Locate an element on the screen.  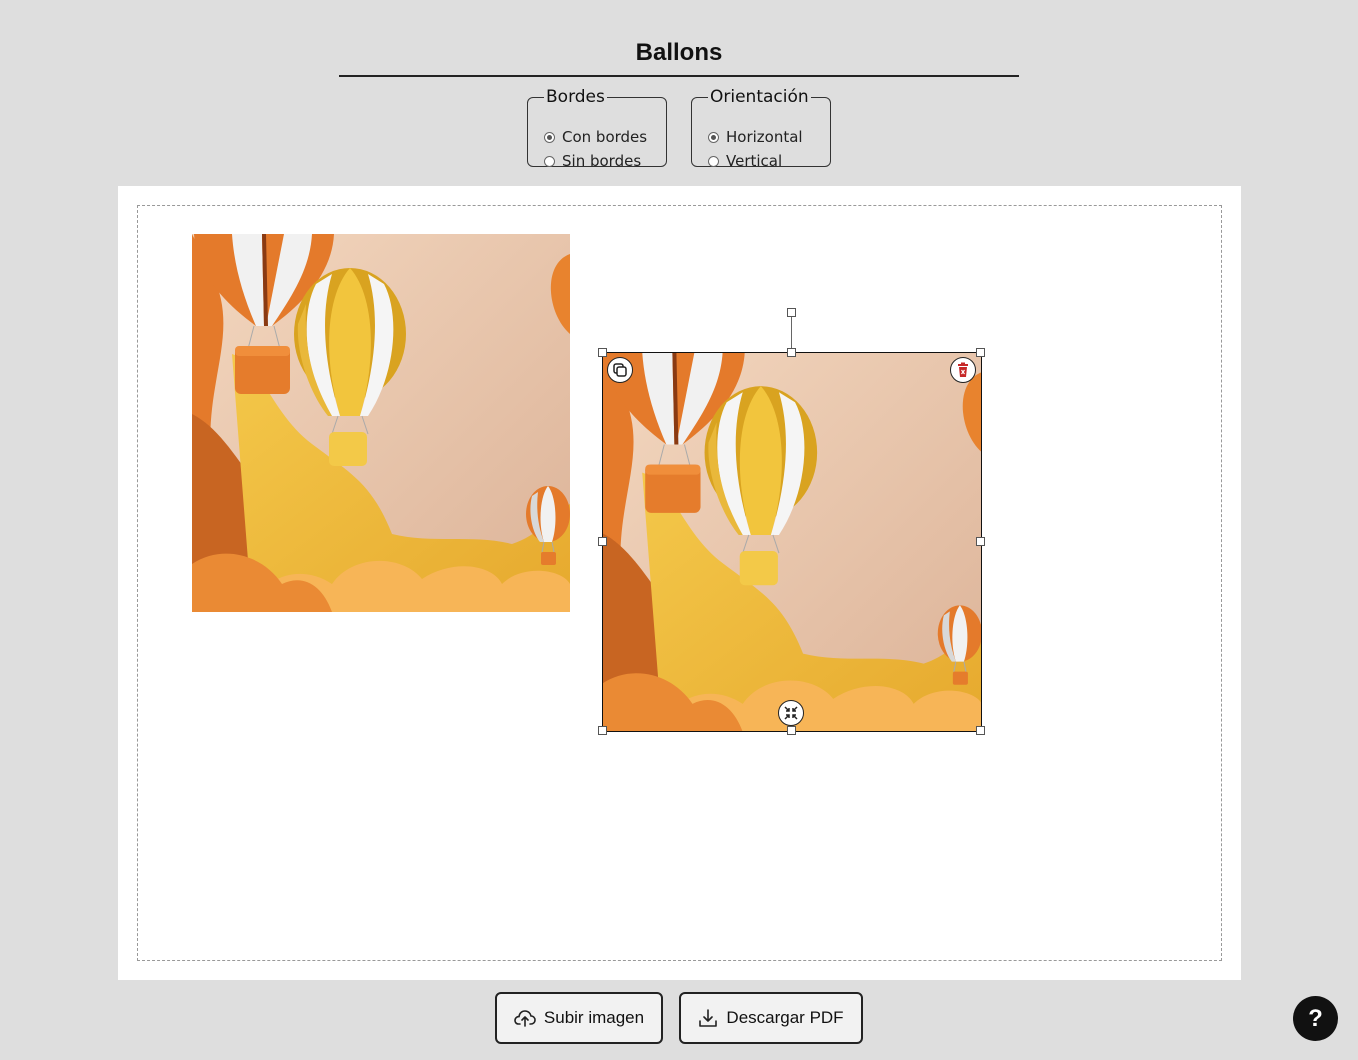
borders-legend: Bordes is located at coordinates (575, 97).